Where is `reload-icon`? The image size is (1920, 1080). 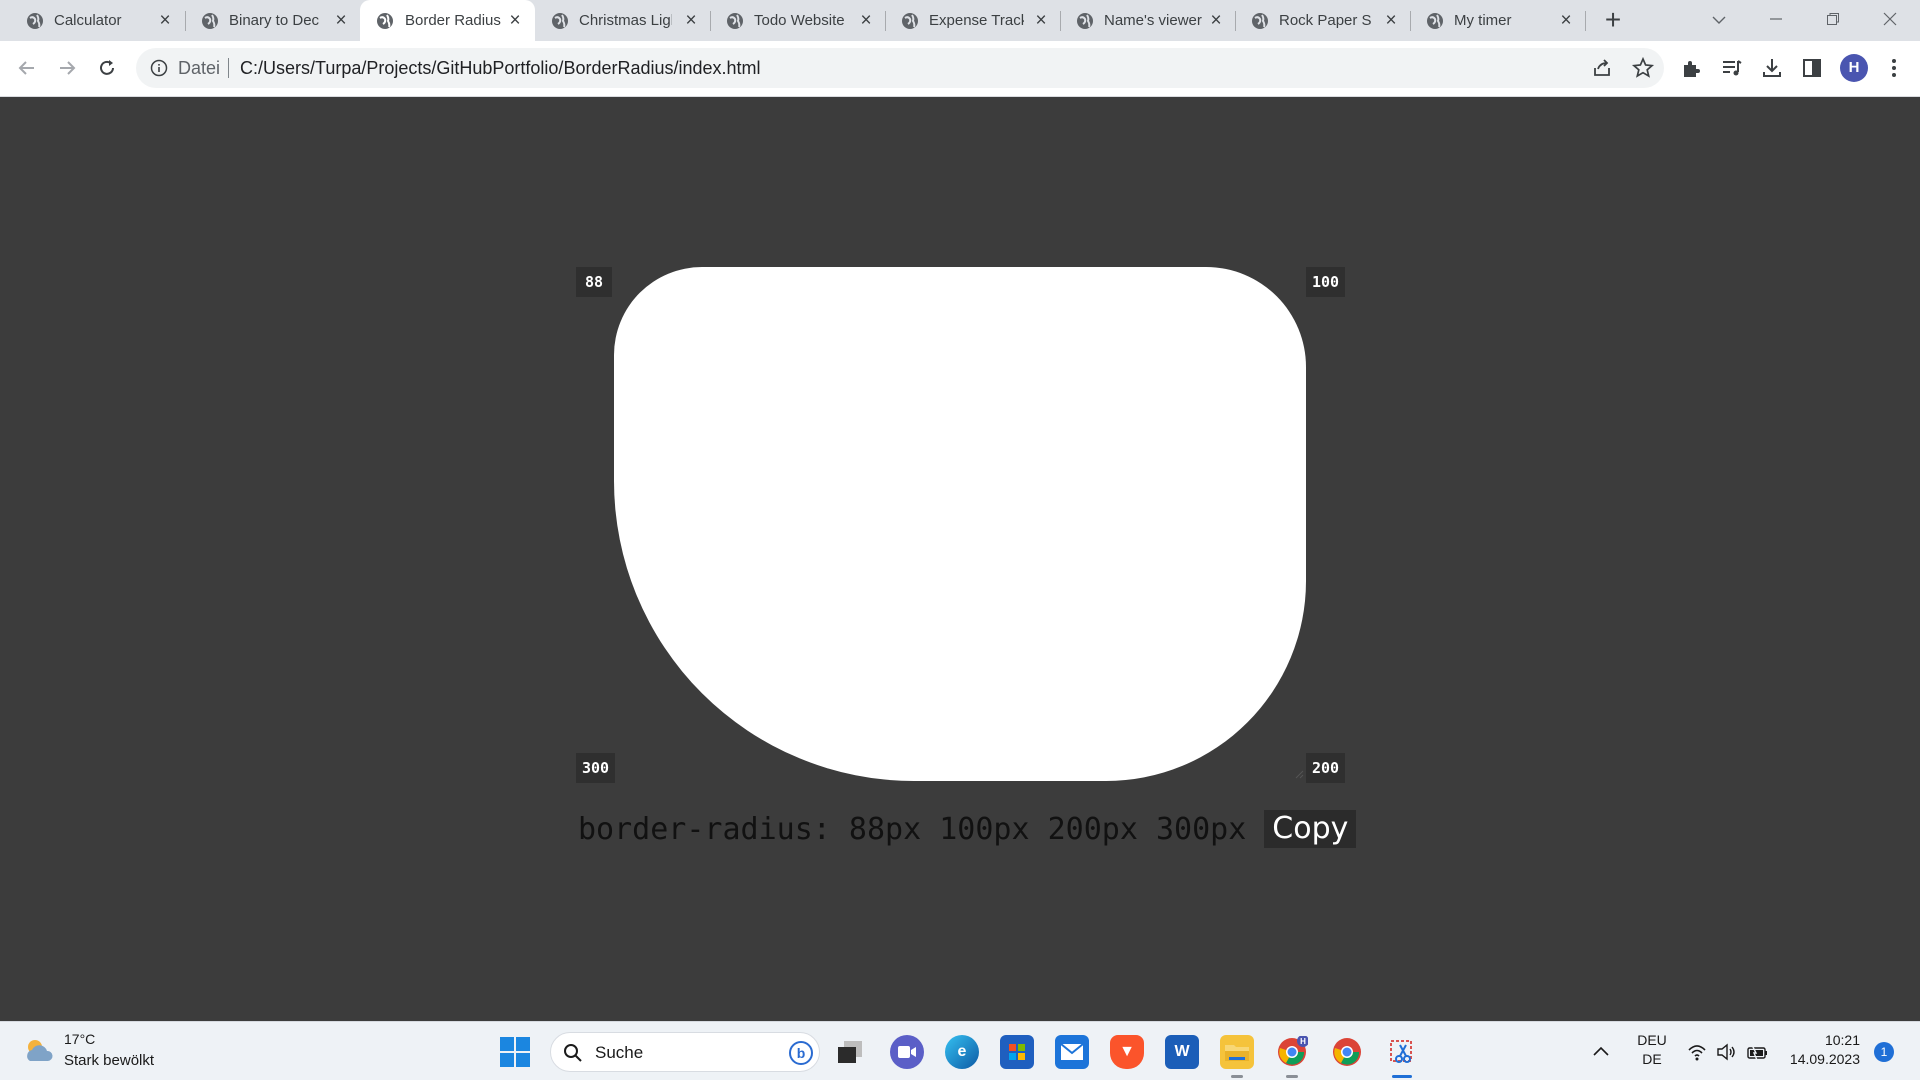
reload-icon is located at coordinates (107, 67).